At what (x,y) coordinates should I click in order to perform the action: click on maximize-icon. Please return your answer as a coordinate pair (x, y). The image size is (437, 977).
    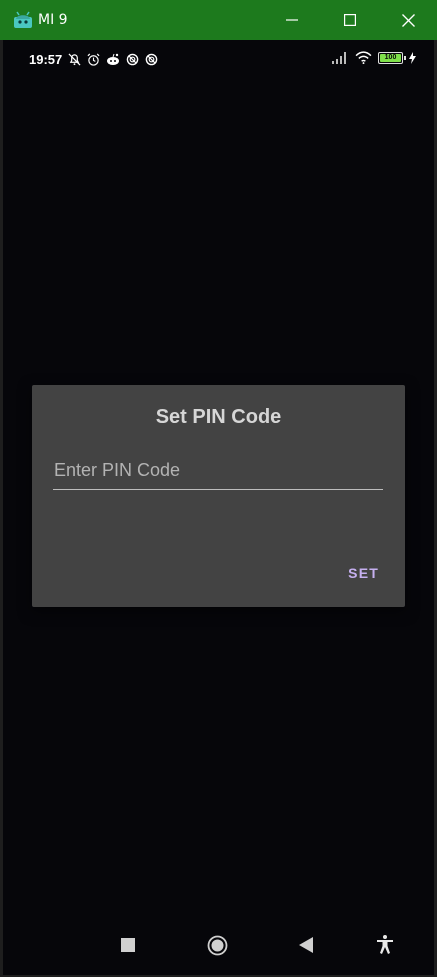
    Looking at the image, I should click on (350, 20).